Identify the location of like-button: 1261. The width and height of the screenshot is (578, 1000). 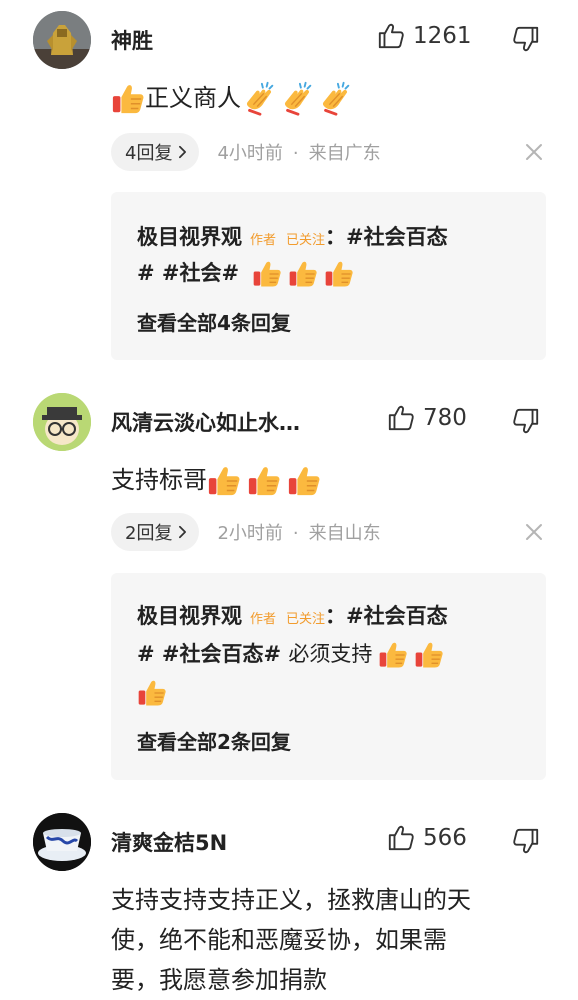
(424, 36).